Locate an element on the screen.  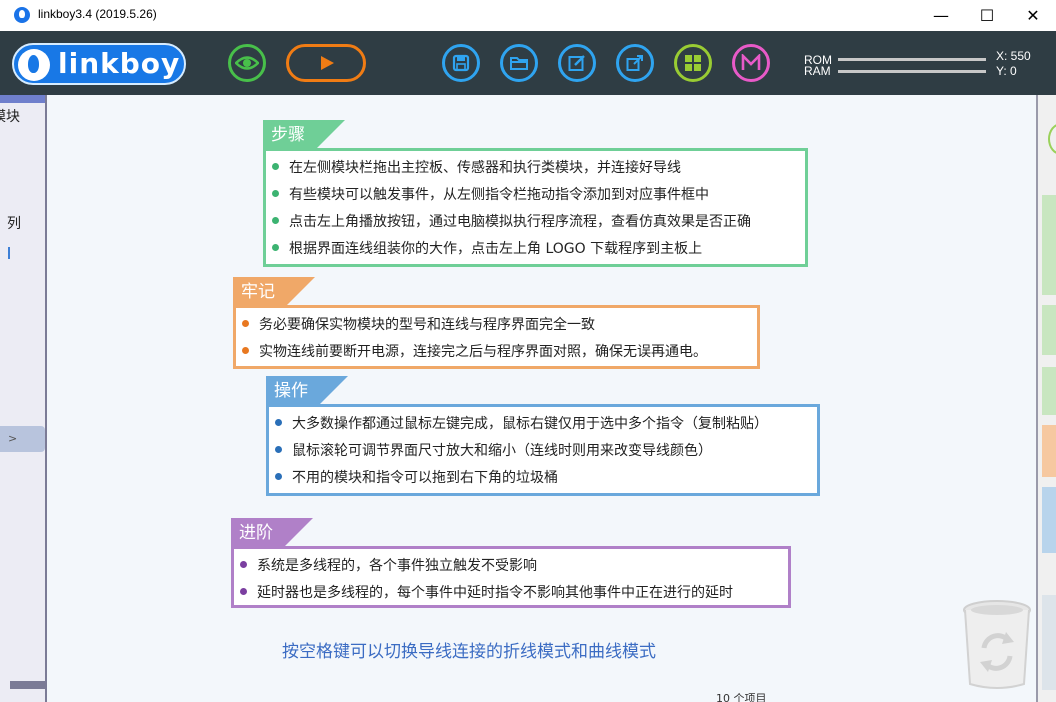
save-icon is located at coordinates (461, 63).